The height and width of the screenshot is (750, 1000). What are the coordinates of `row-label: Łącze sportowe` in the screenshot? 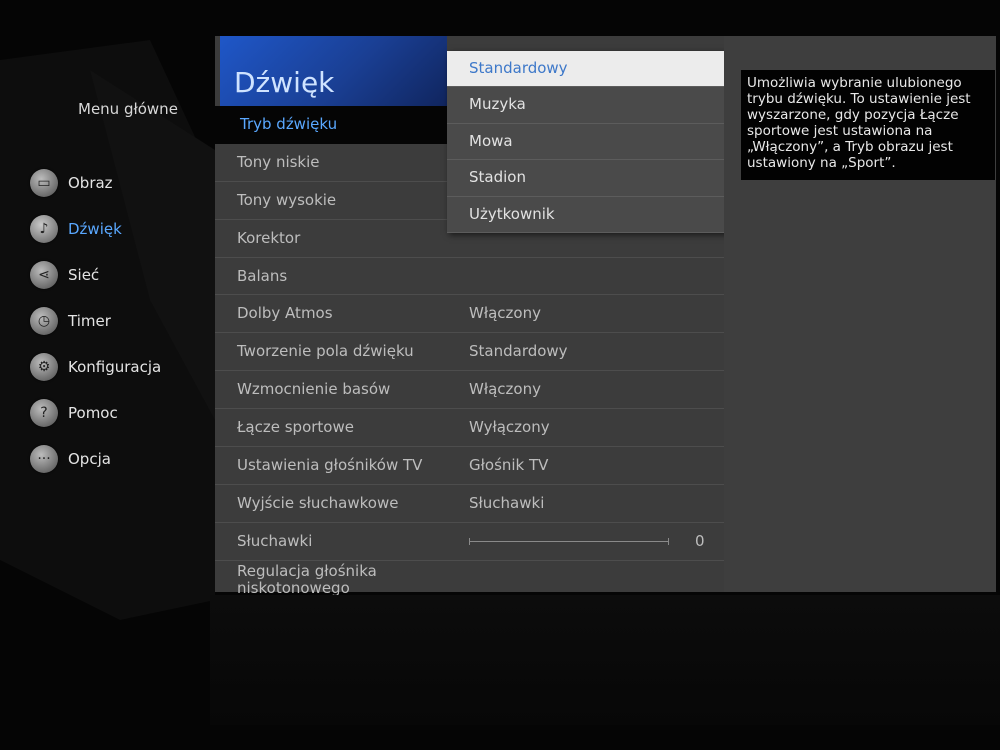 It's located at (295, 427).